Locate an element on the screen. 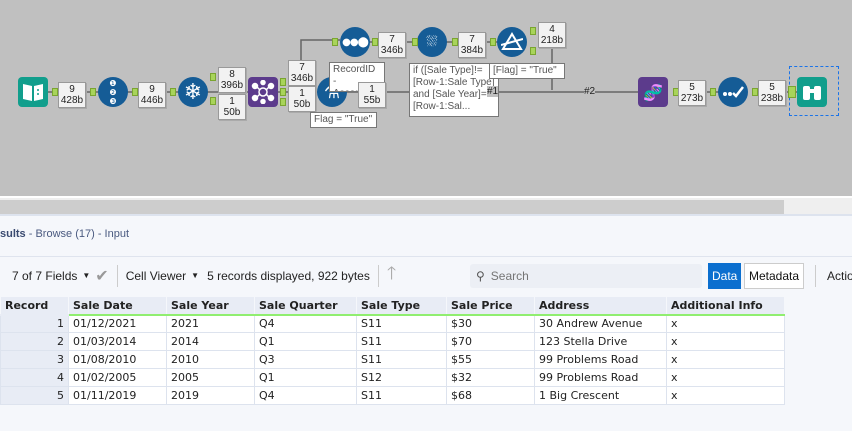 Image resolution: width=852 pixels, height=431 pixels. table-cell: 2021 is located at coordinates (210, 323).